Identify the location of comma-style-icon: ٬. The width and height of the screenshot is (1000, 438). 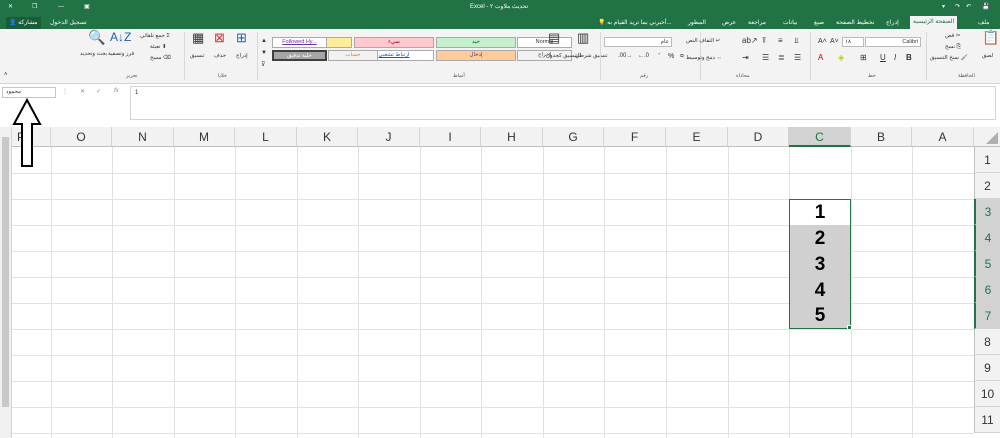
(659, 56).